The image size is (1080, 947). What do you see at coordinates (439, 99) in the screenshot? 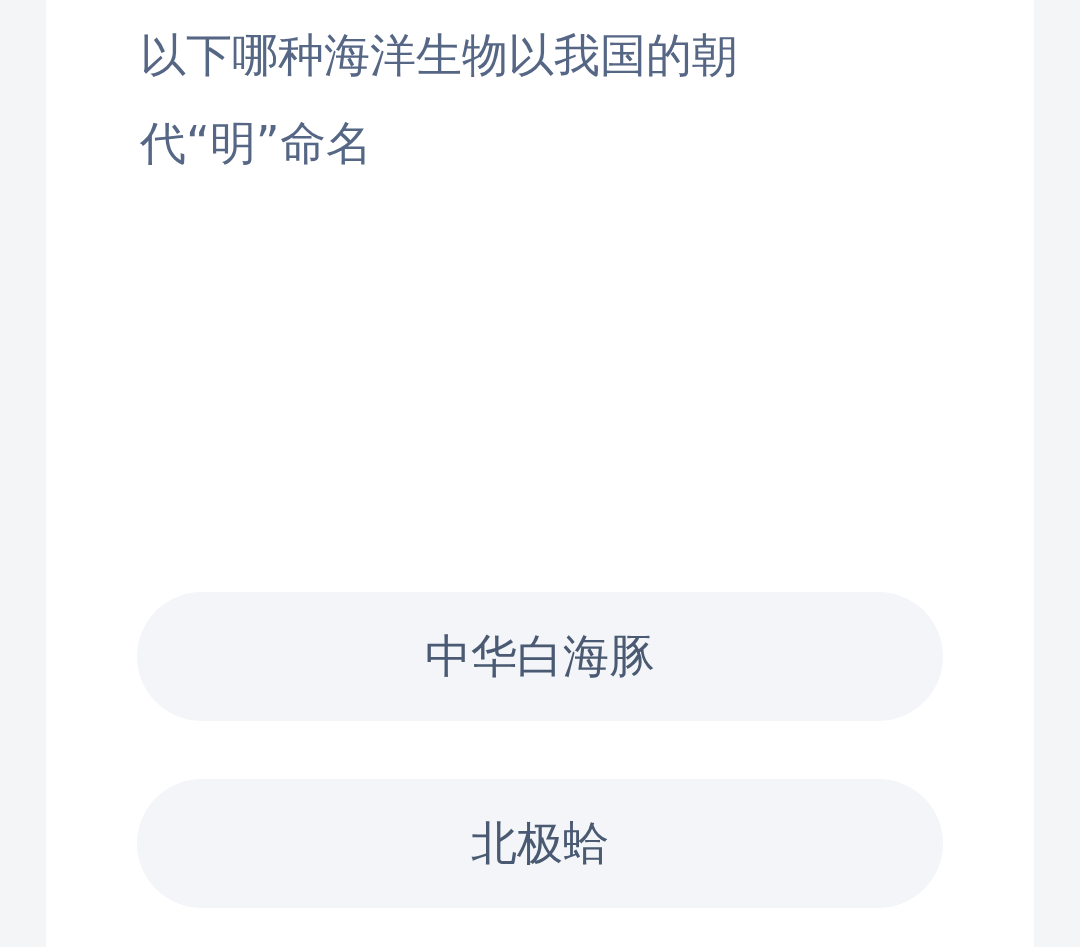
I see `question-text: 以下哪种海洋生物以我国的朝代“明”命名` at bounding box center [439, 99].